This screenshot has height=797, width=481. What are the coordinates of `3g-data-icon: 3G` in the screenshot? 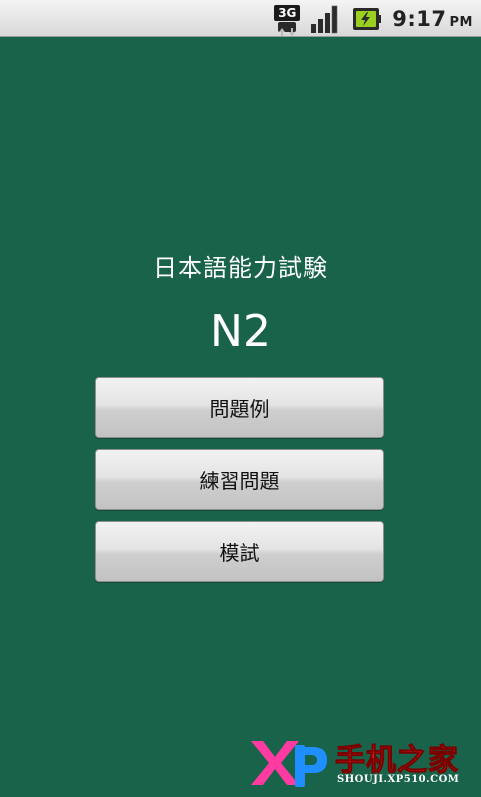 It's located at (287, 20).